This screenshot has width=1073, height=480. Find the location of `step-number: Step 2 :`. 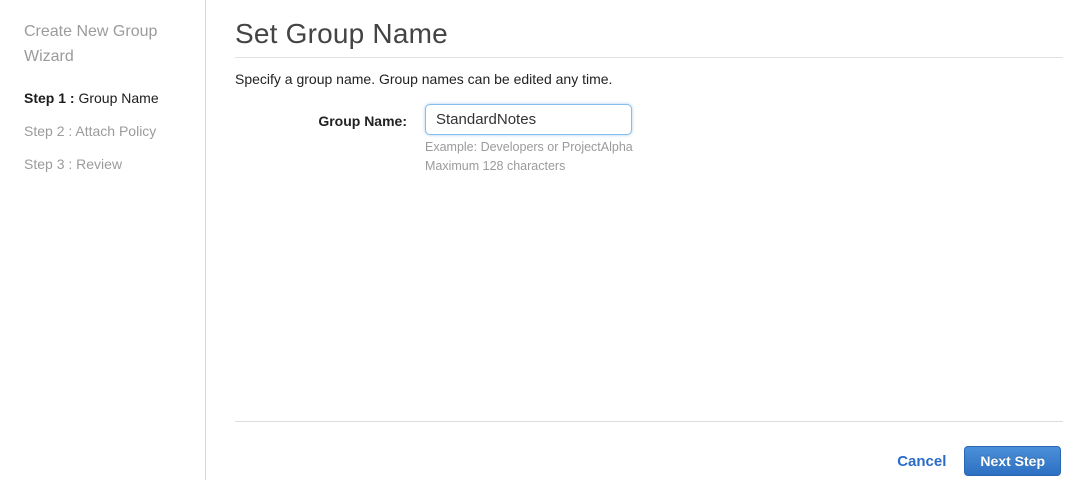

step-number: Step 2 : is located at coordinates (50, 131).